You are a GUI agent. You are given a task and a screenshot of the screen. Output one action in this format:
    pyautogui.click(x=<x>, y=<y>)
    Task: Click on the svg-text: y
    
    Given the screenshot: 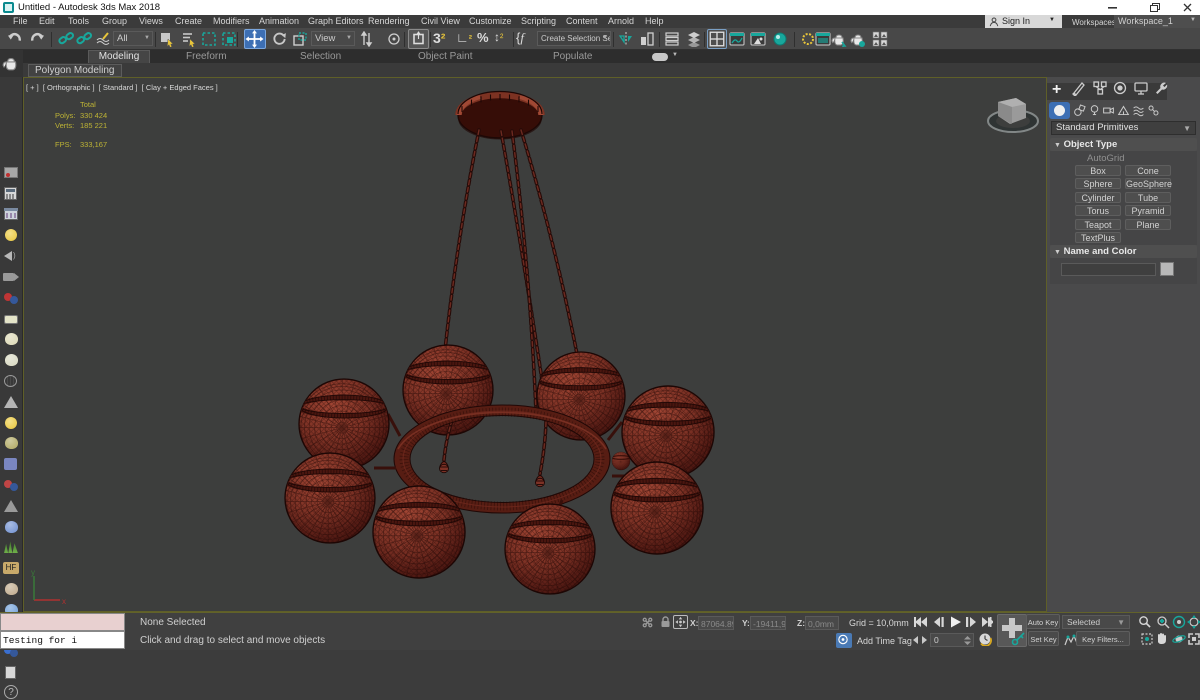 What is the action you would take?
    pyautogui.click(x=33, y=573)
    